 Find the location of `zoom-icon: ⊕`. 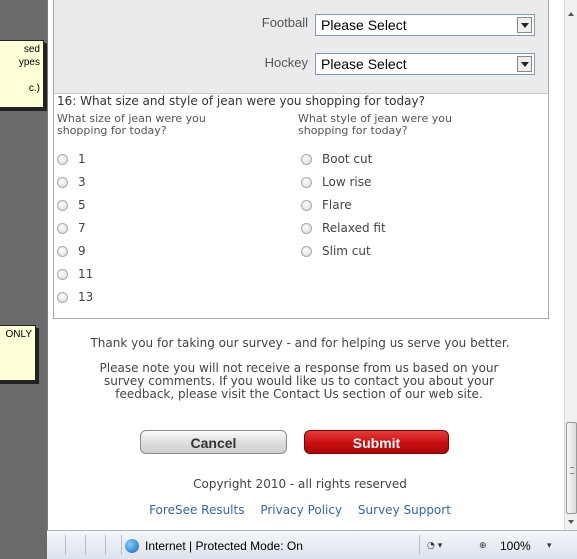

zoom-icon: ⊕ is located at coordinates (483, 546).